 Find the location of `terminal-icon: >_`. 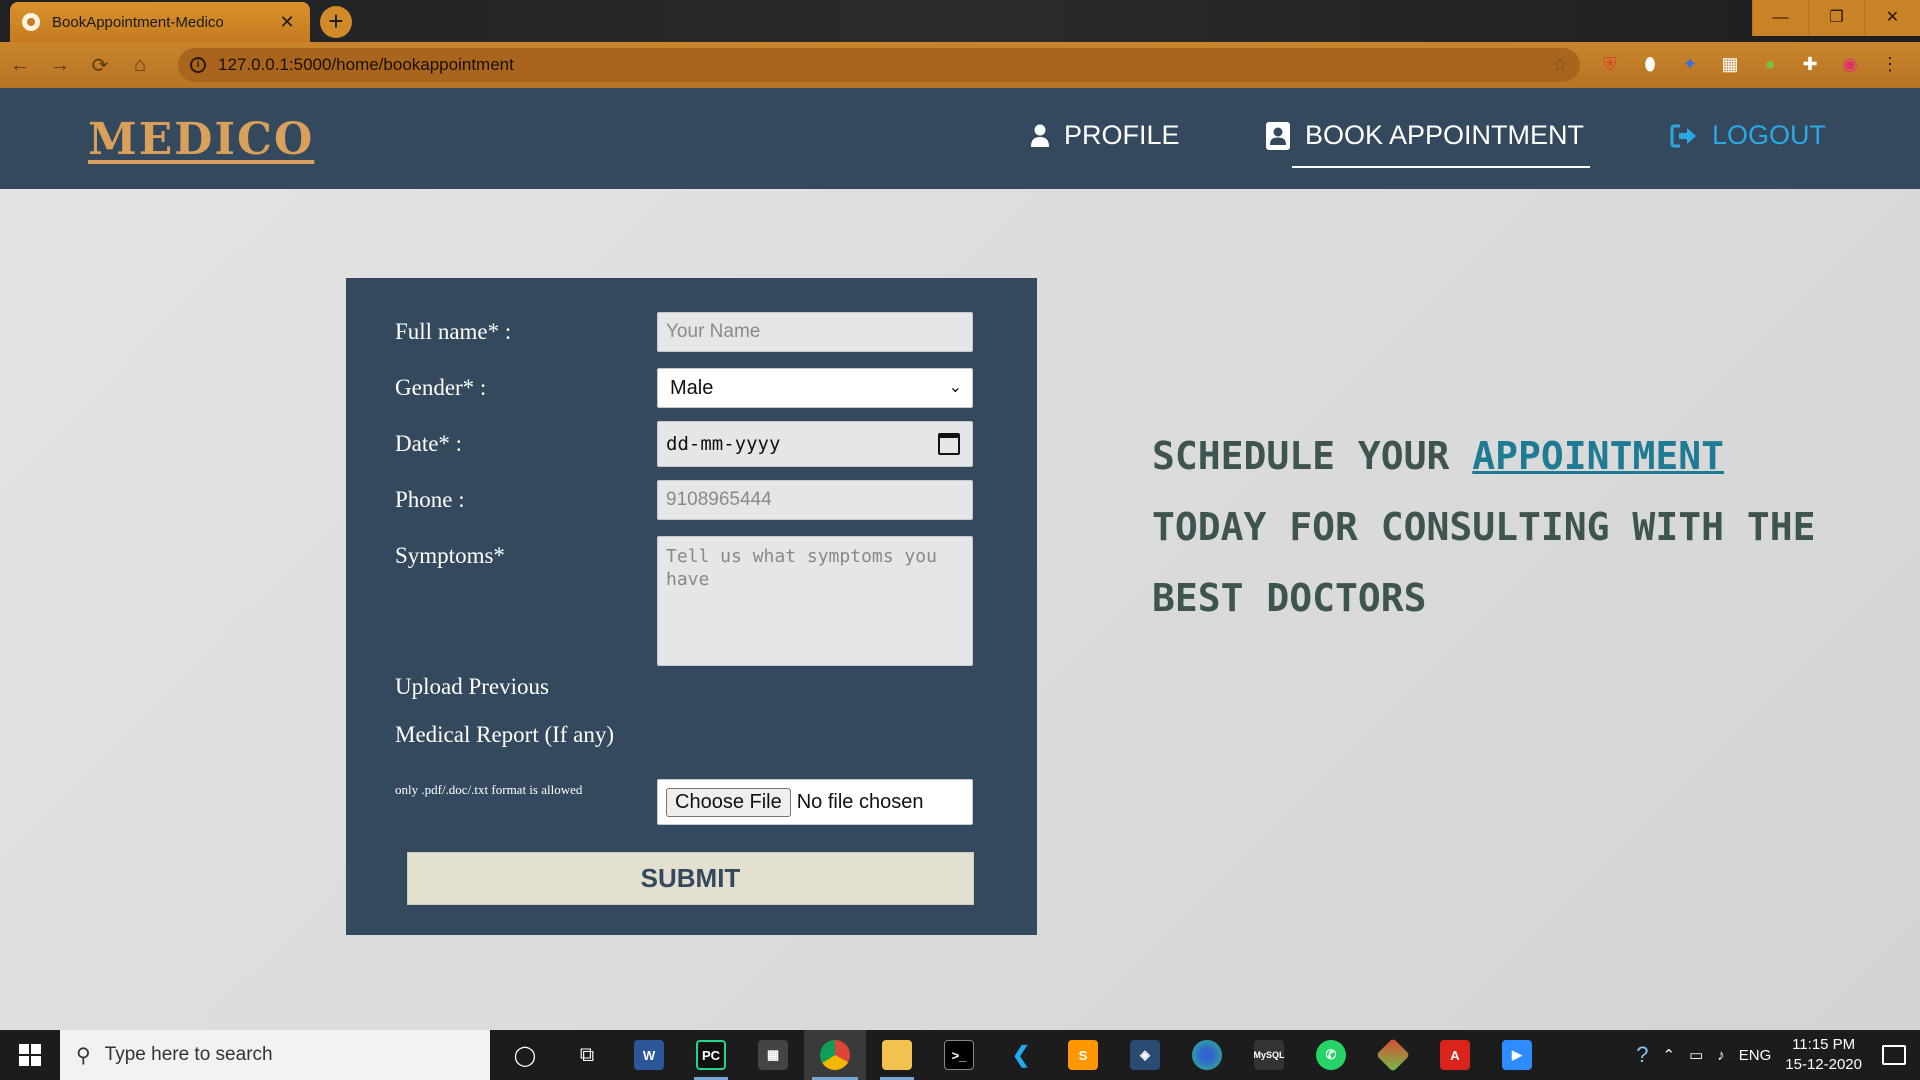

terminal-icon: >_ is located at coordinates (959, 1055).